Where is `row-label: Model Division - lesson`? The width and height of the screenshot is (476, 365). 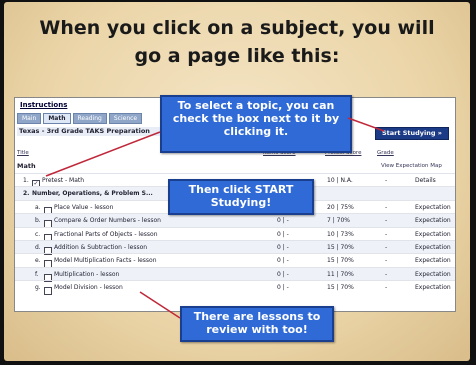 row-label: Model Division - lesson is located at coordinates (88, 287).